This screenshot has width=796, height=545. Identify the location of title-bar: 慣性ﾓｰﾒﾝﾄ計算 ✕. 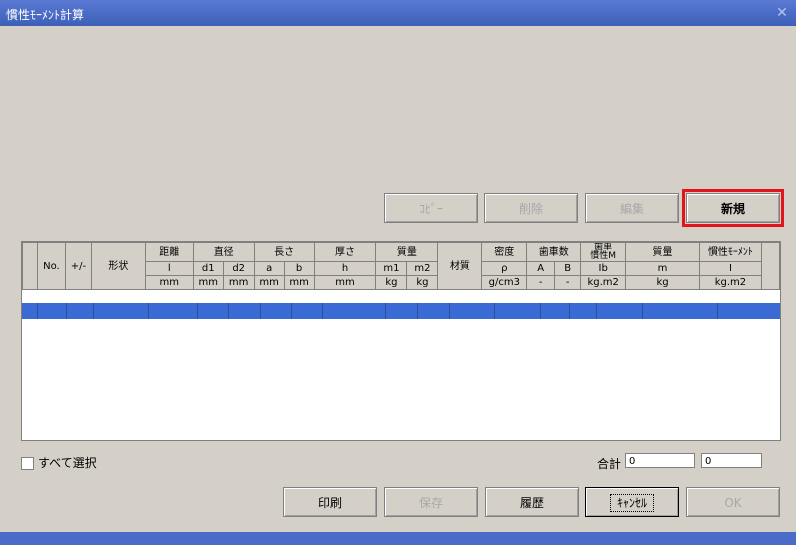
(398, 13).